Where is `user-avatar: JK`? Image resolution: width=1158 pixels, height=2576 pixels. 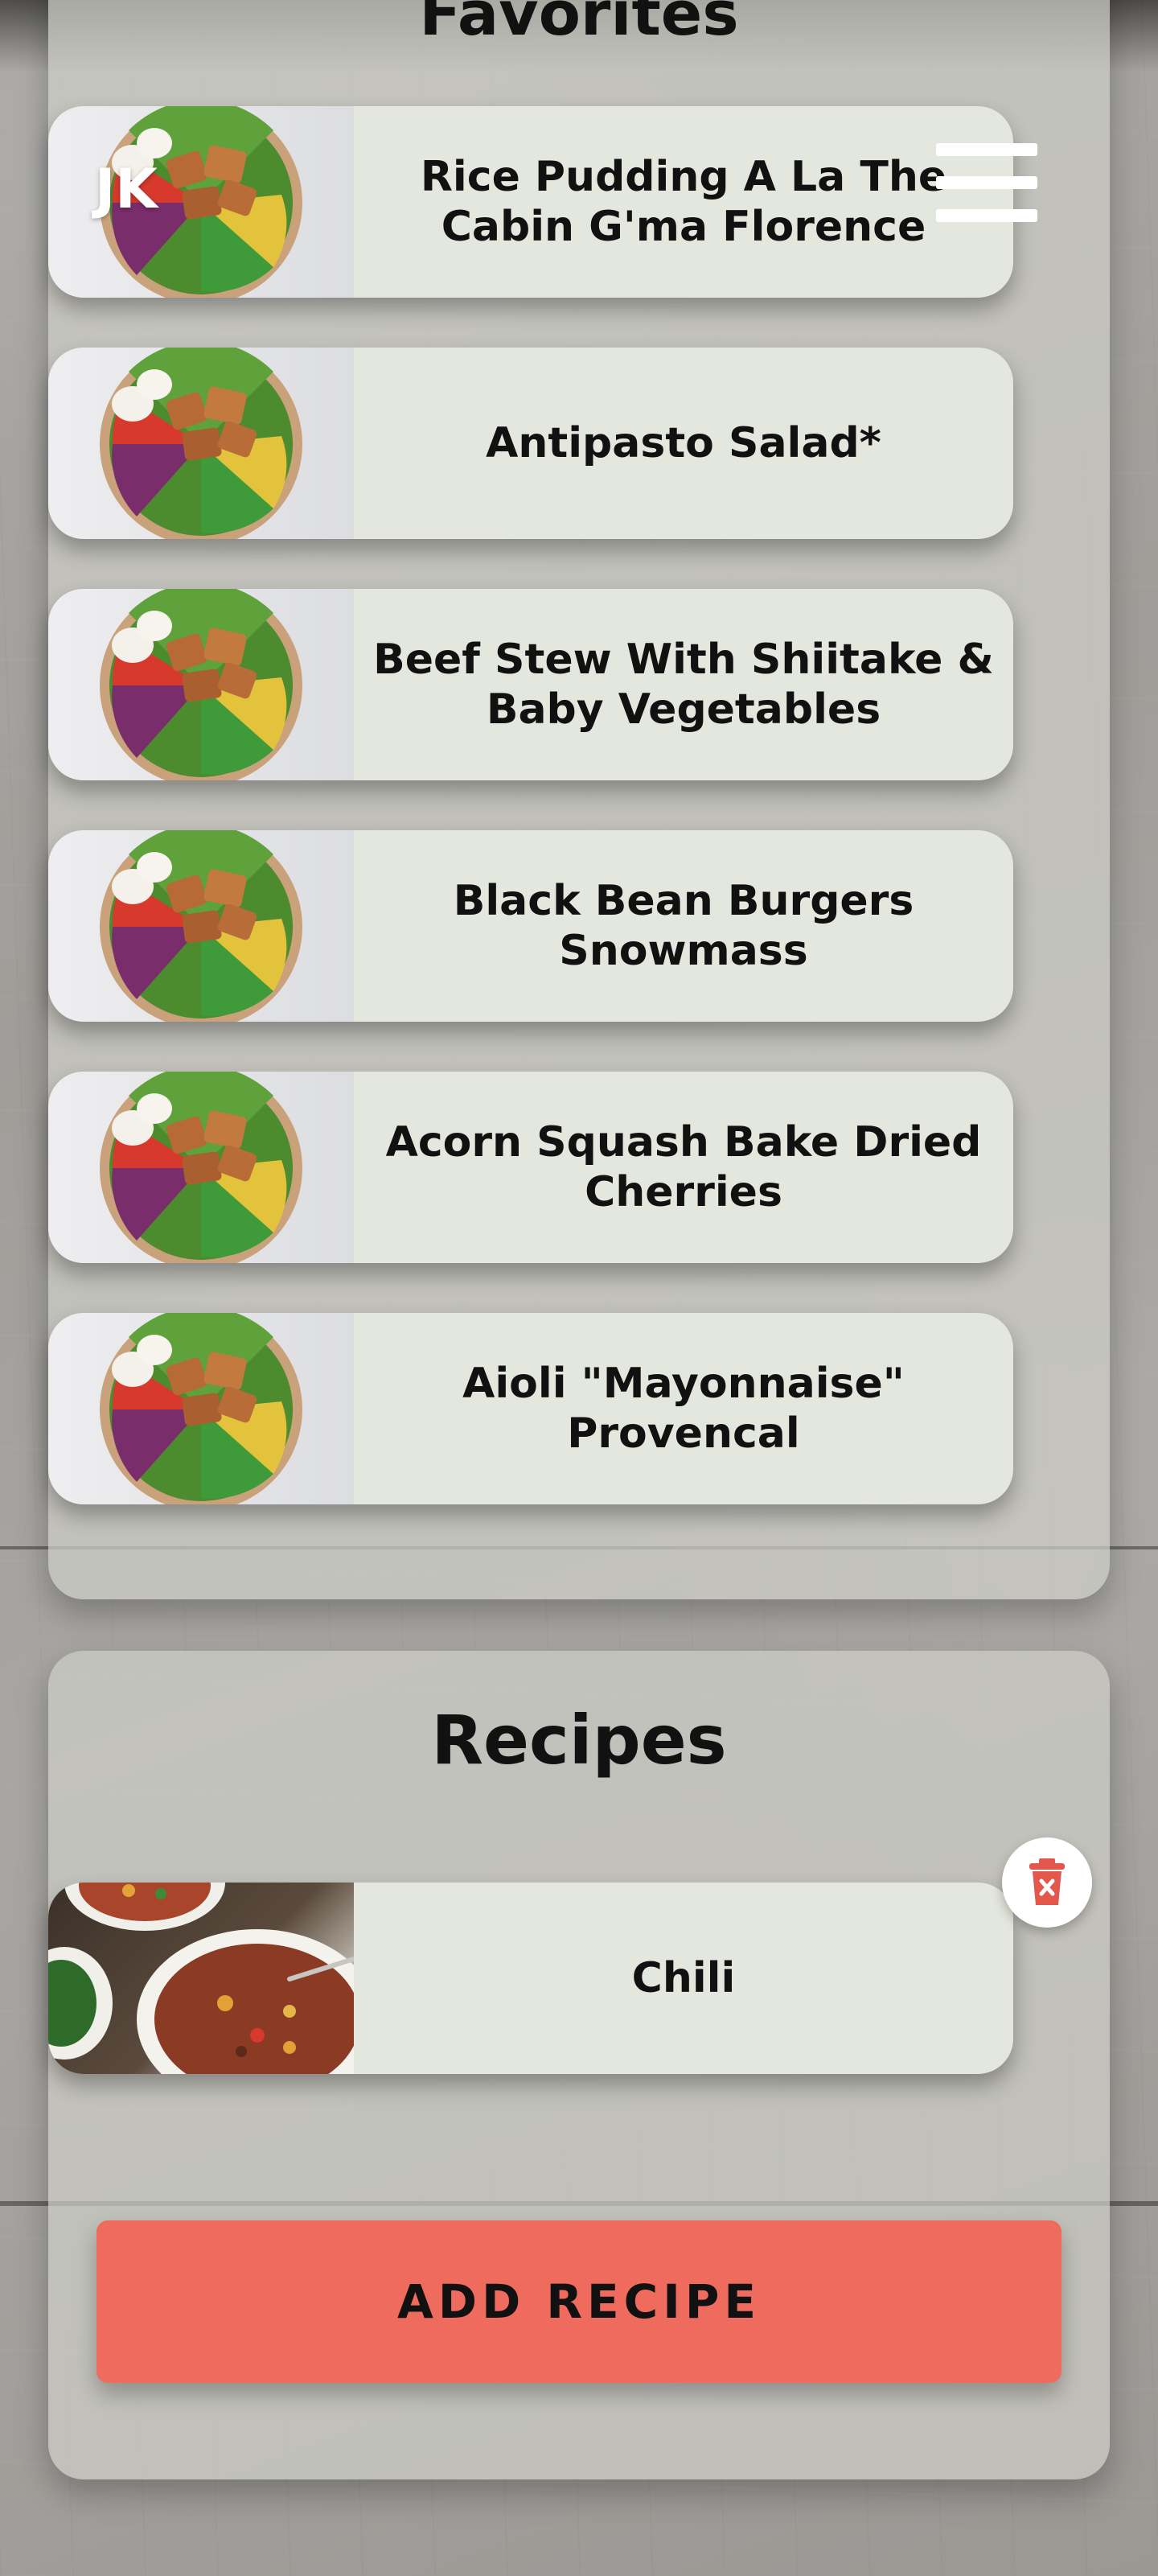
user-avatar: JK is located at coordinates (126, 189).